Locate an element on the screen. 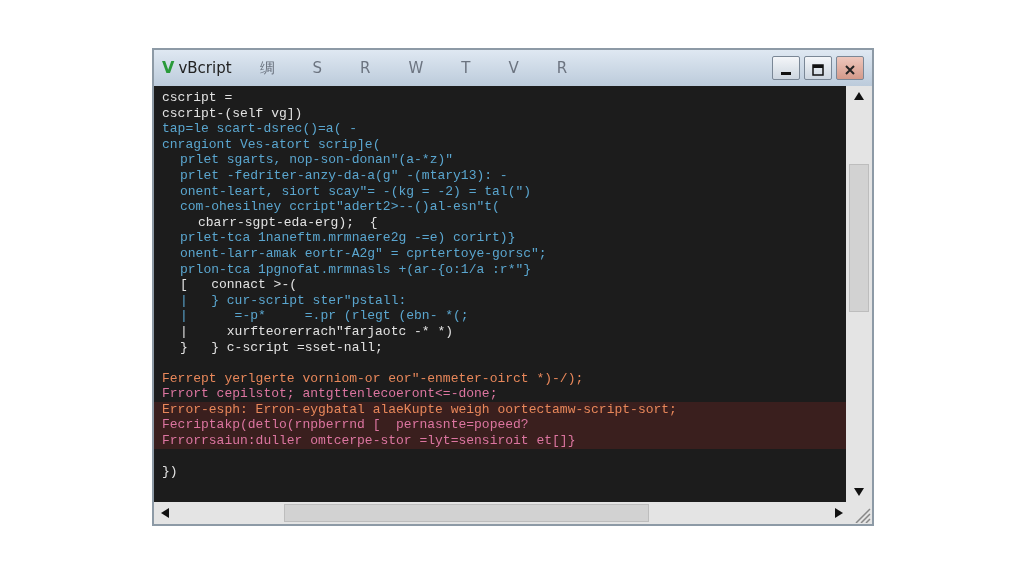 Image resolution: width=1024 pixels, height=576 pixels. code-line: cbarr-sgpt-eda-erg); { is located at coordinates (288, 222).